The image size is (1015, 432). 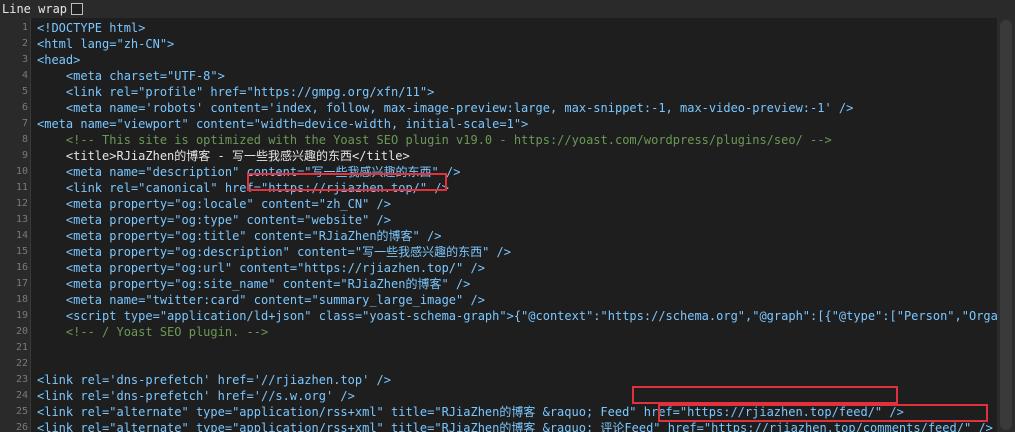 I want to click on line-number: 3, so click(x=24, y=59).